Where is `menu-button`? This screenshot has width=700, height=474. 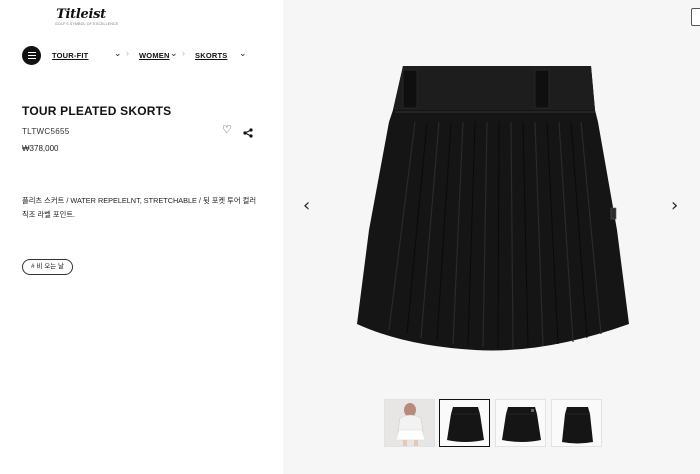 menu-button is located at coordinates (31, 55).